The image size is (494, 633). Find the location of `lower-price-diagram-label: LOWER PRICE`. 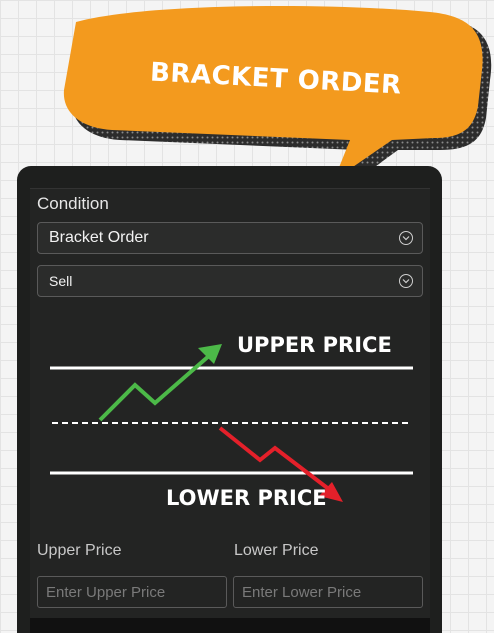

lower-price-diagram-label: LOWER PRICE is located at coordinates (246, 498).